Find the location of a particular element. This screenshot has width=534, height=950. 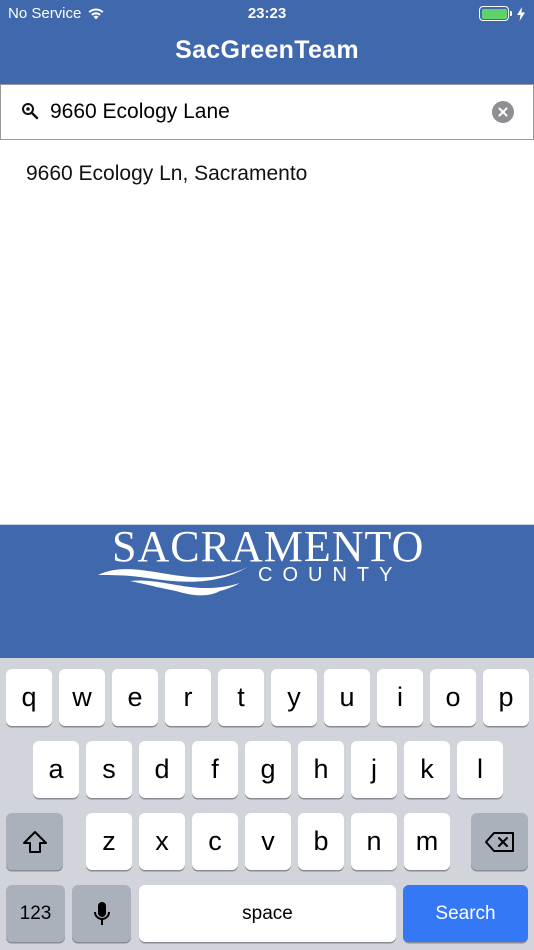

space-key: space is located at coordinates (267, 913).